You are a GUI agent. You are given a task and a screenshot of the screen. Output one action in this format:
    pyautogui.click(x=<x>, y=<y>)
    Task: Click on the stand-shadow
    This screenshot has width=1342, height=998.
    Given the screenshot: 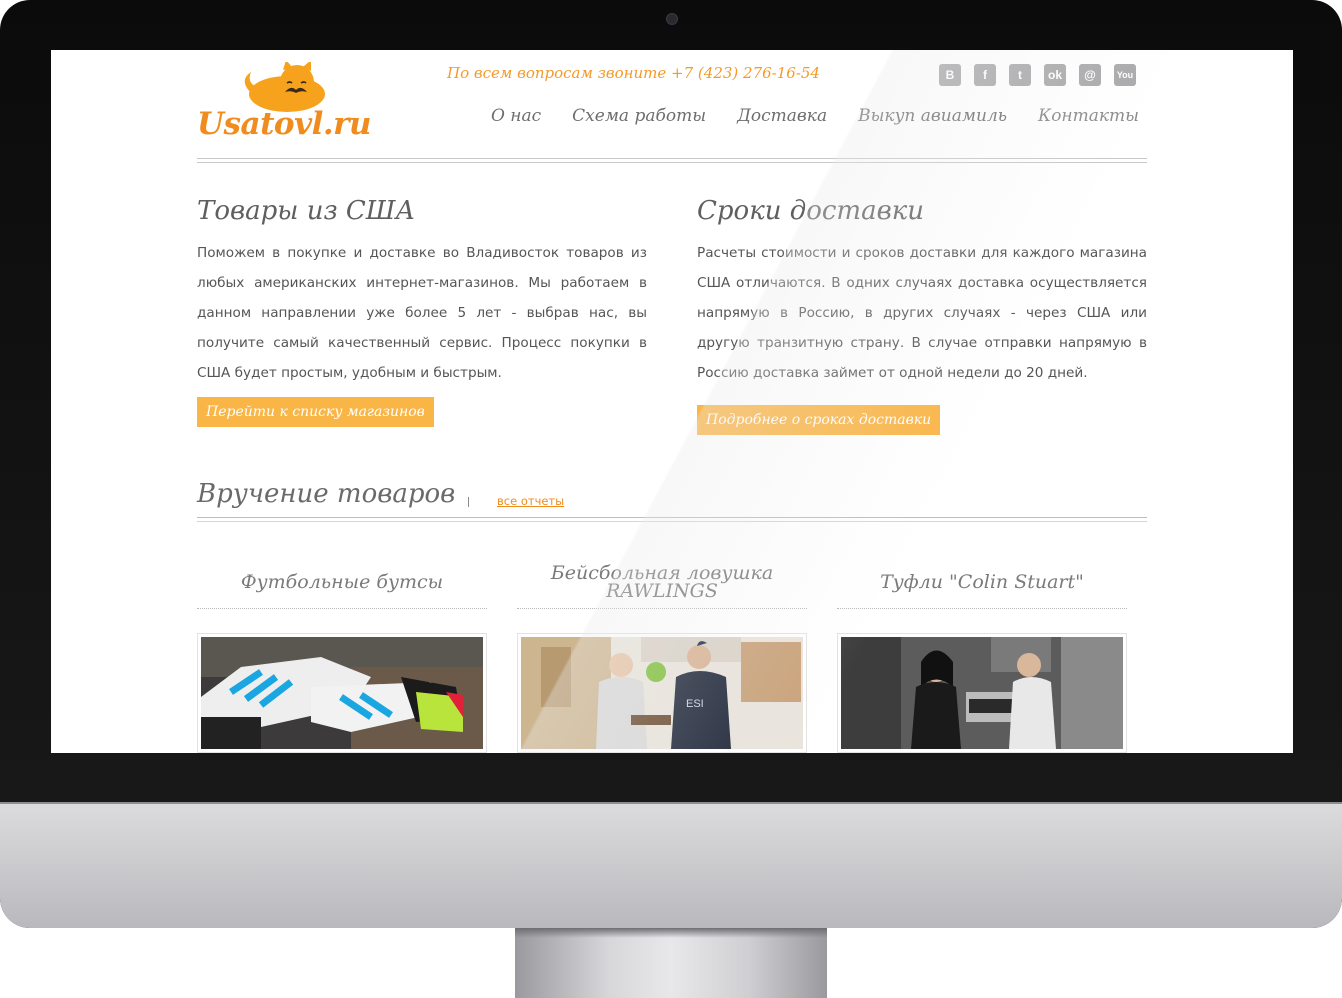 What is the action you would take?
    pyautogui.click(x=671, y=933)
    